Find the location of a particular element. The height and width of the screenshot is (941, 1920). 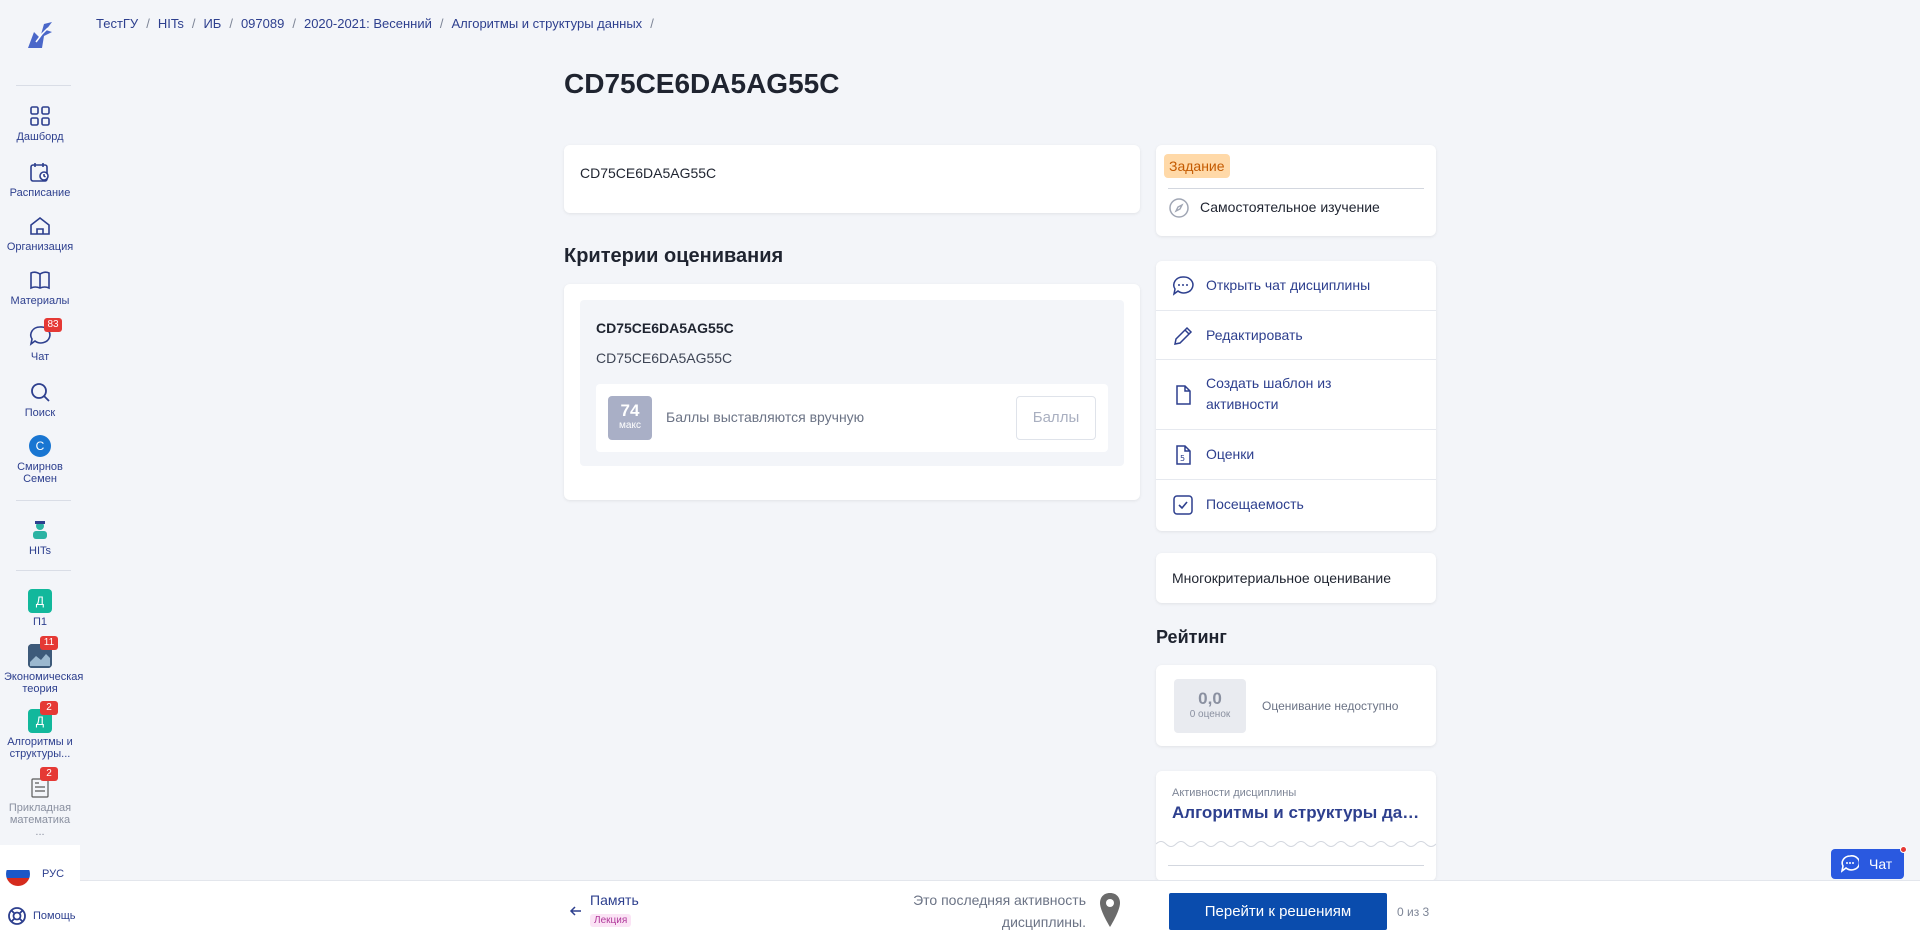

floating-chat-button: Чат is located at coordinates (1869, 862).